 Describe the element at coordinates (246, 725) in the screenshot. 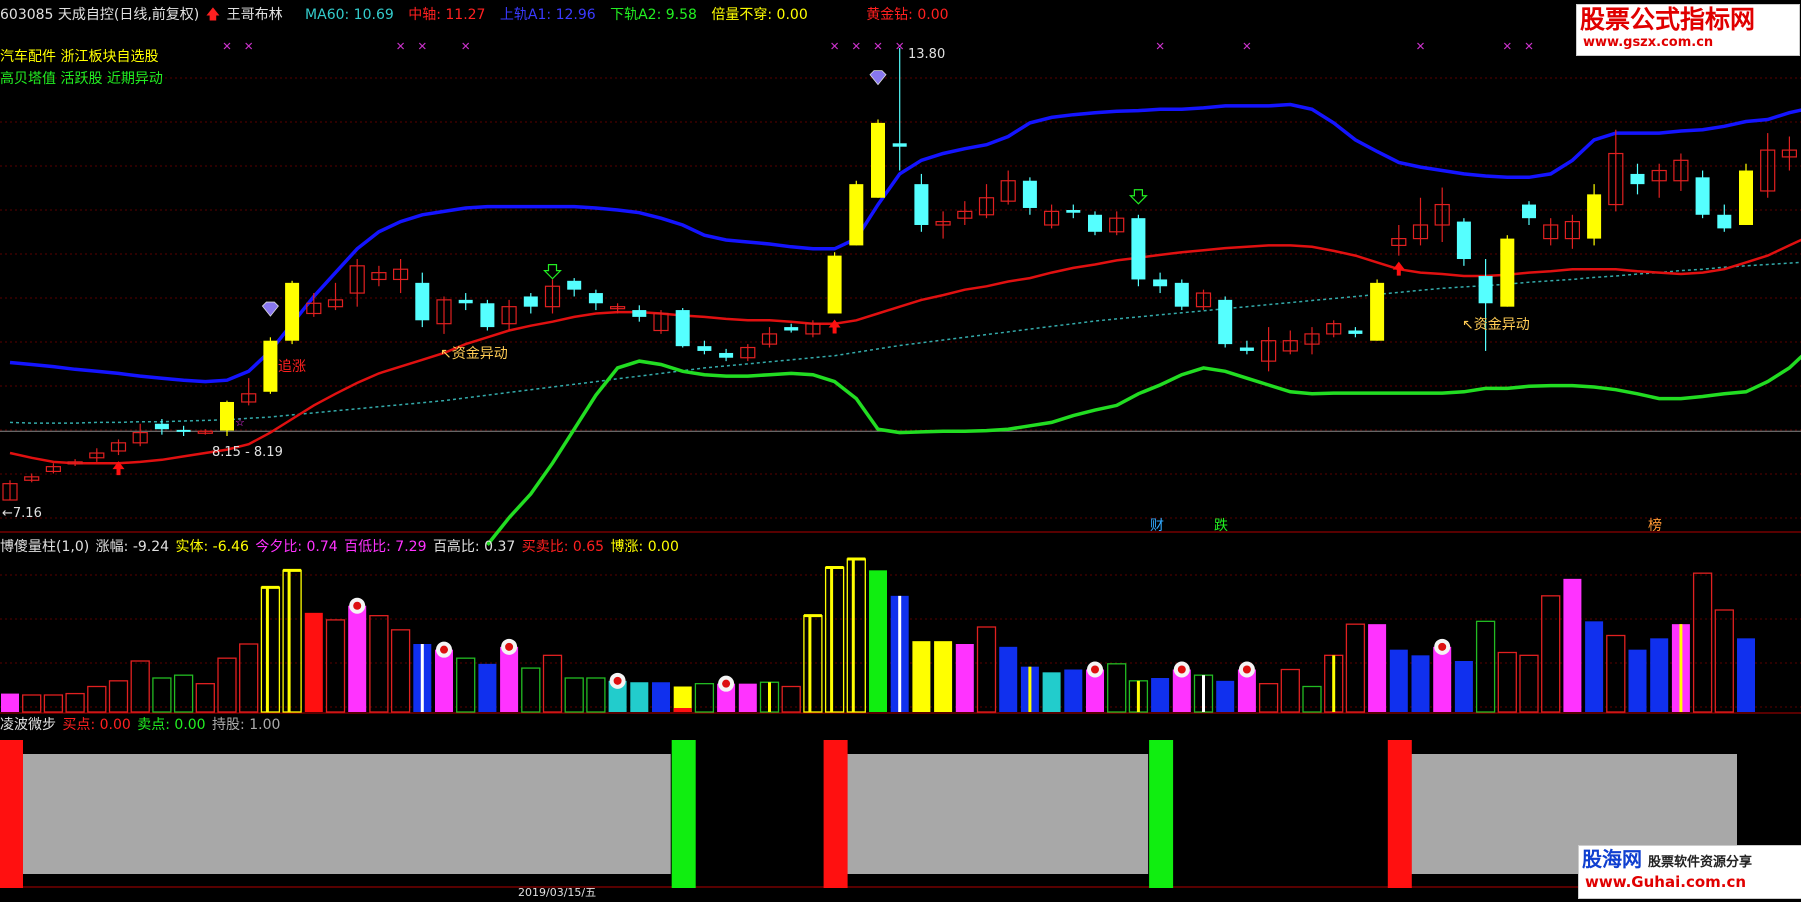

I see `holding-value: 持股: 1.00` at that location.